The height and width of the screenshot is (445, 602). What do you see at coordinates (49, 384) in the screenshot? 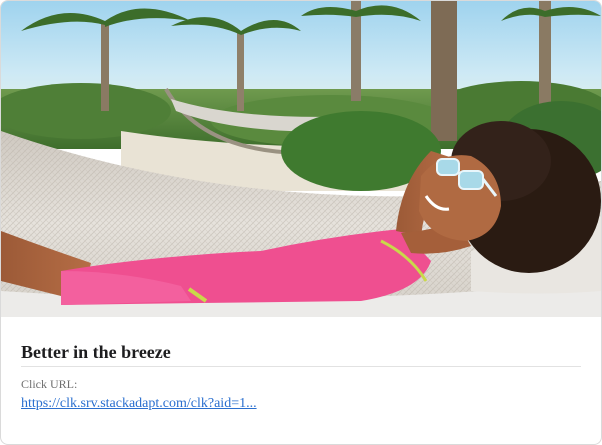
I see `click-url-label: Click URL:` at bounding box center [49, 384].